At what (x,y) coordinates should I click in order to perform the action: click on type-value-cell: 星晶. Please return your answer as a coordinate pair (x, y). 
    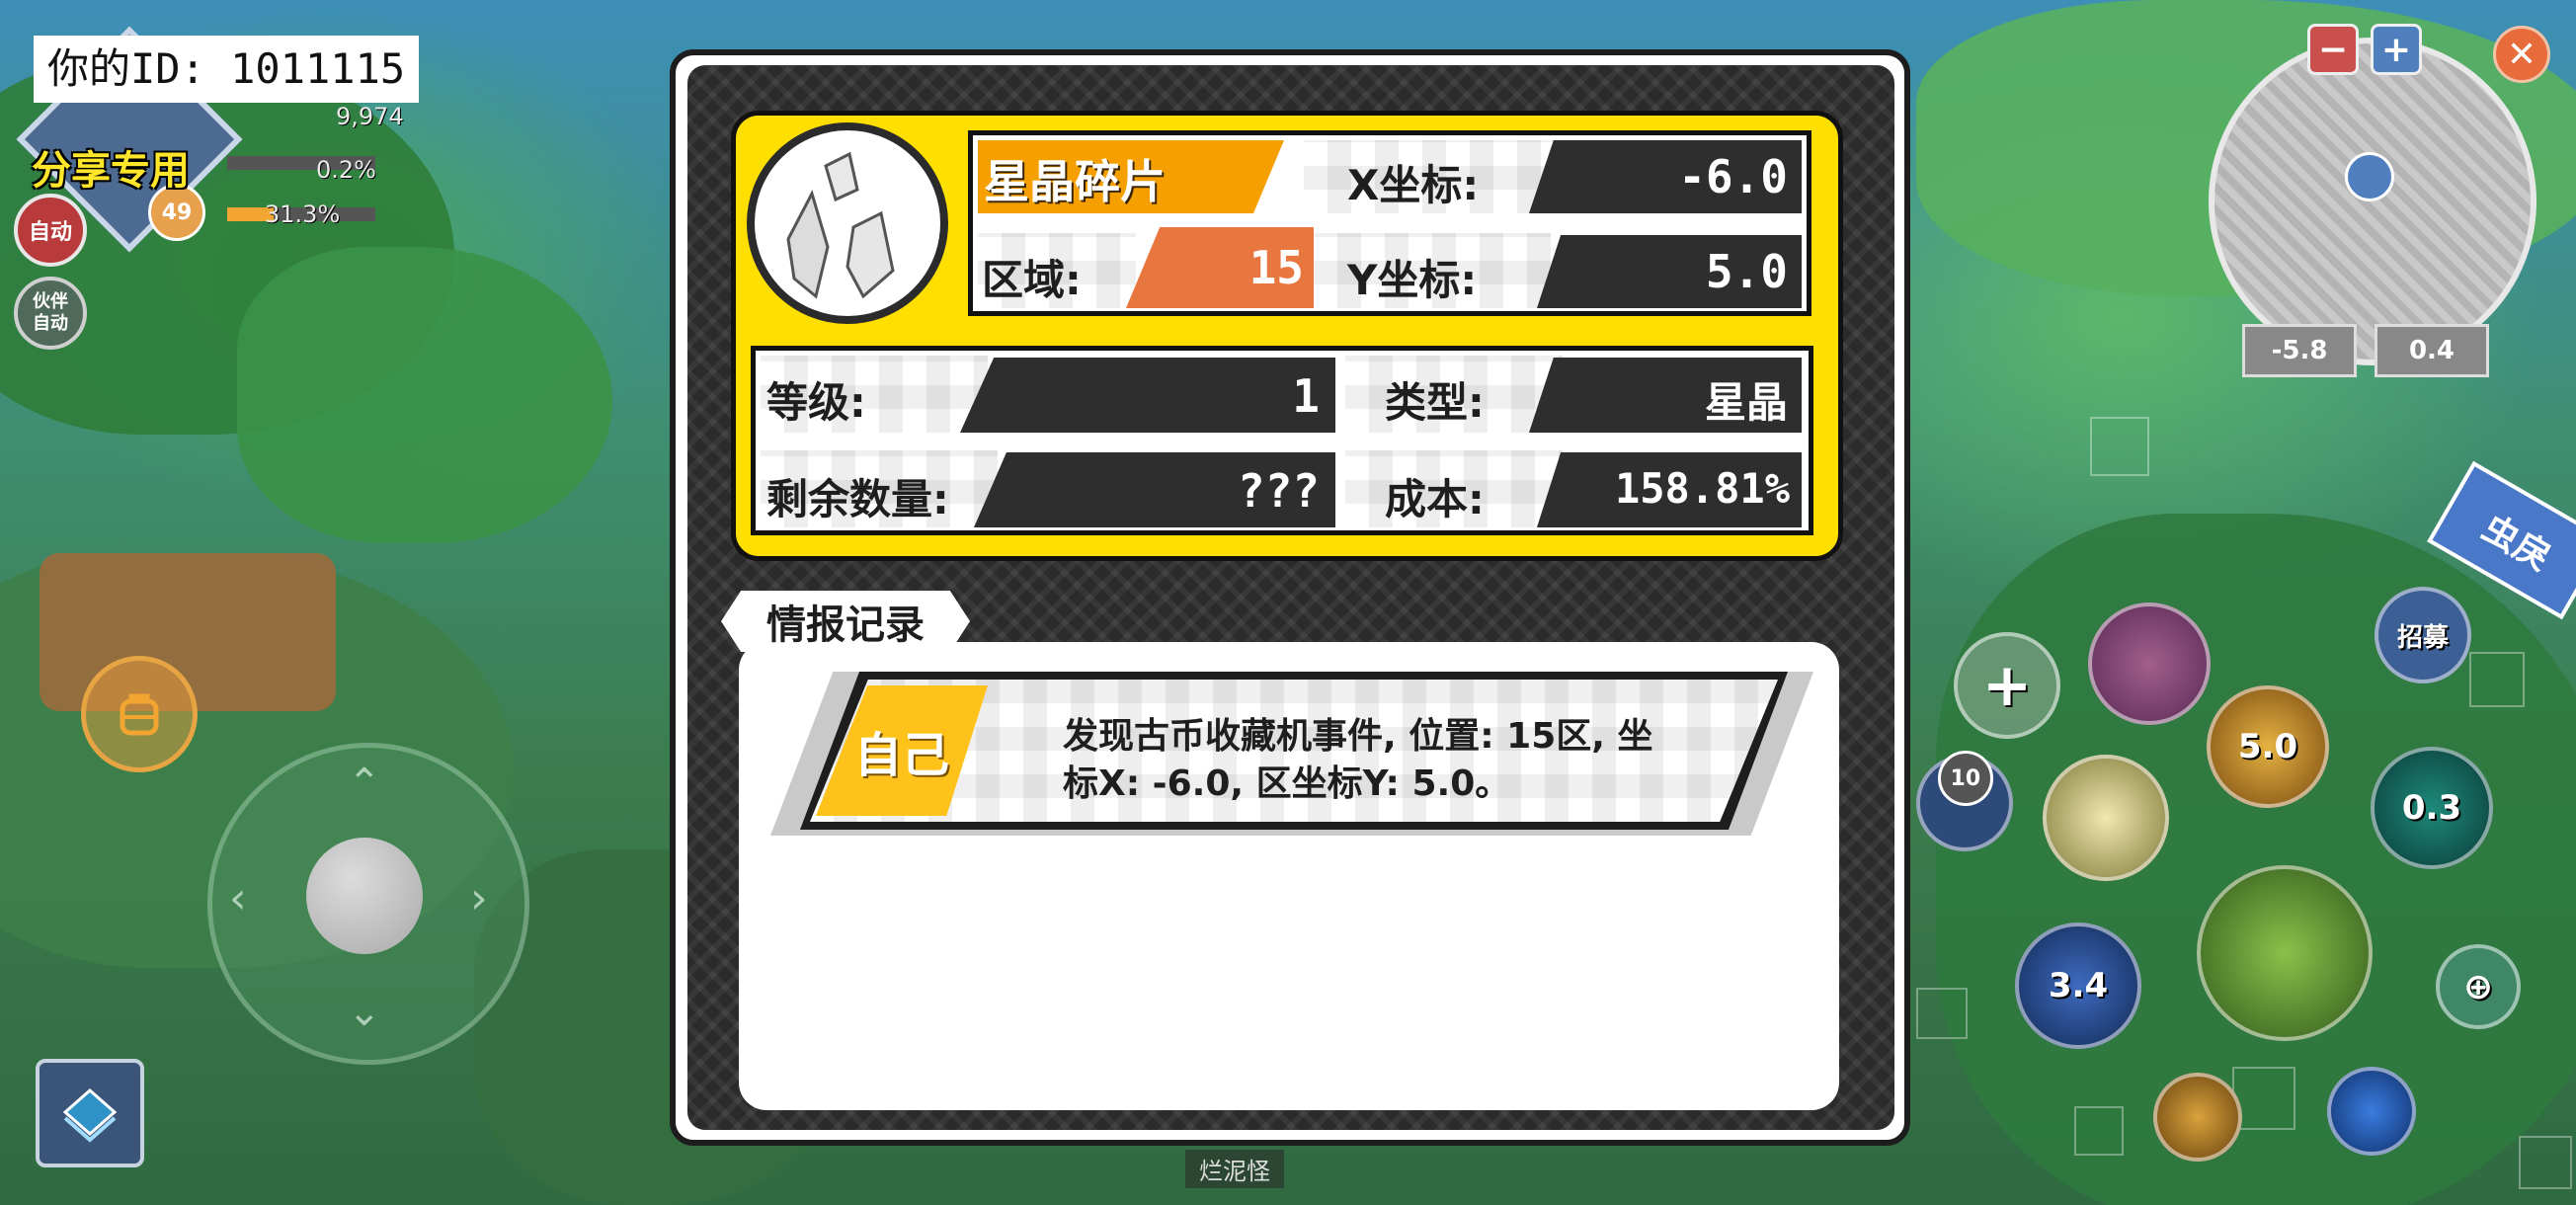
    Looking at the image, I should click on (1665, 395).